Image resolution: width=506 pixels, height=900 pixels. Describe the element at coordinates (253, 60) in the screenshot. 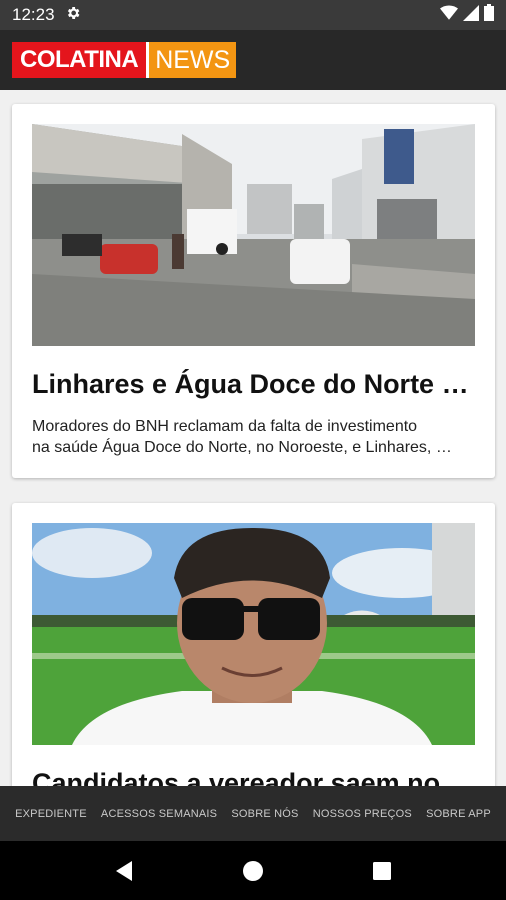

I see `app-bar: COLATINA NEWS` at that location.